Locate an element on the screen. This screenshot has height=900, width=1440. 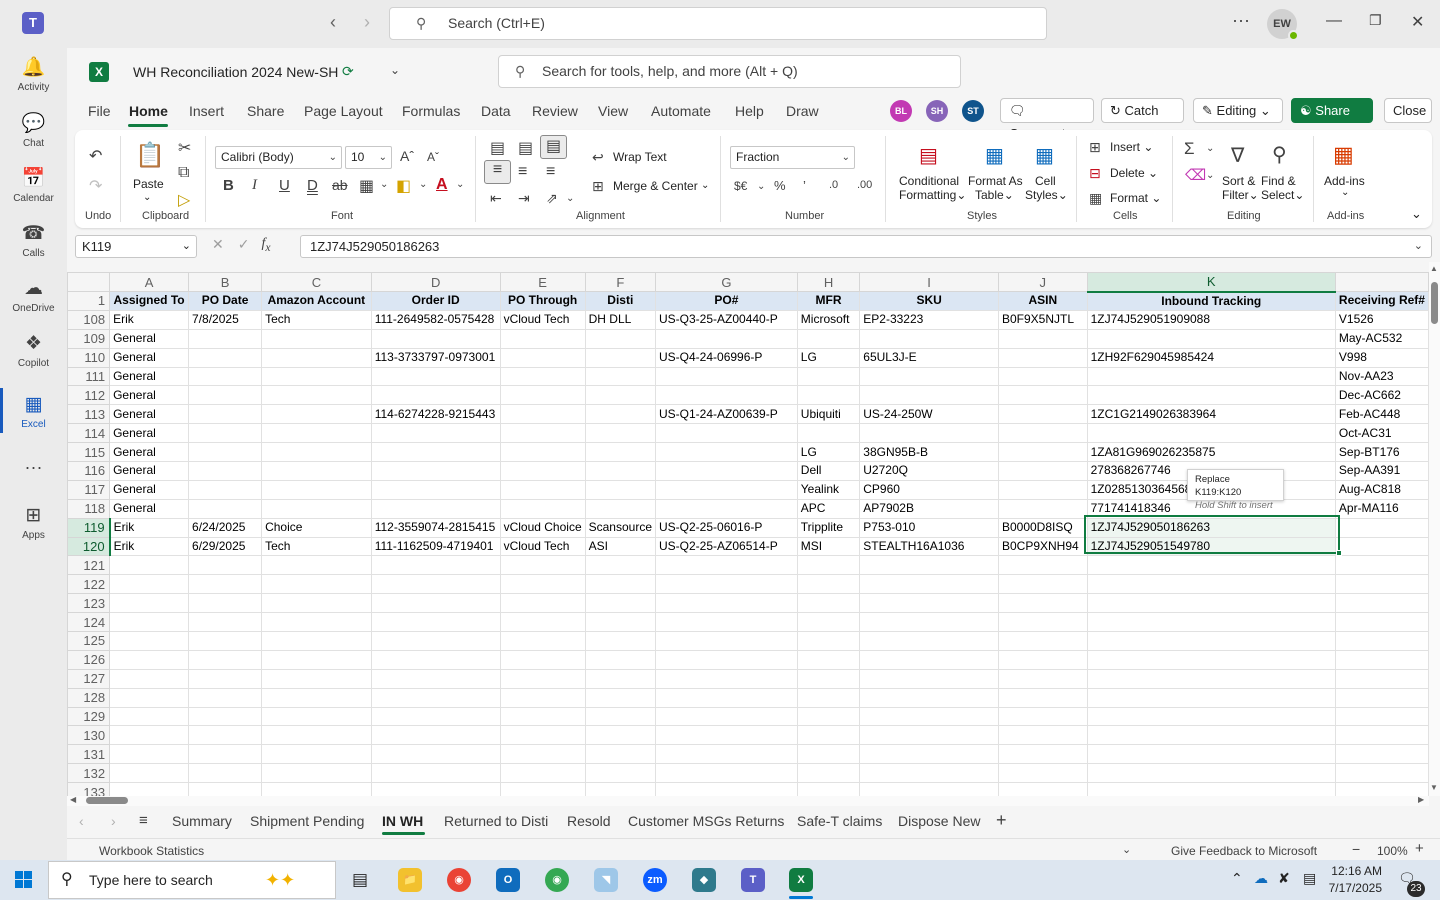
horizontal-scroll-thumb is located at coordinates (107, 800).